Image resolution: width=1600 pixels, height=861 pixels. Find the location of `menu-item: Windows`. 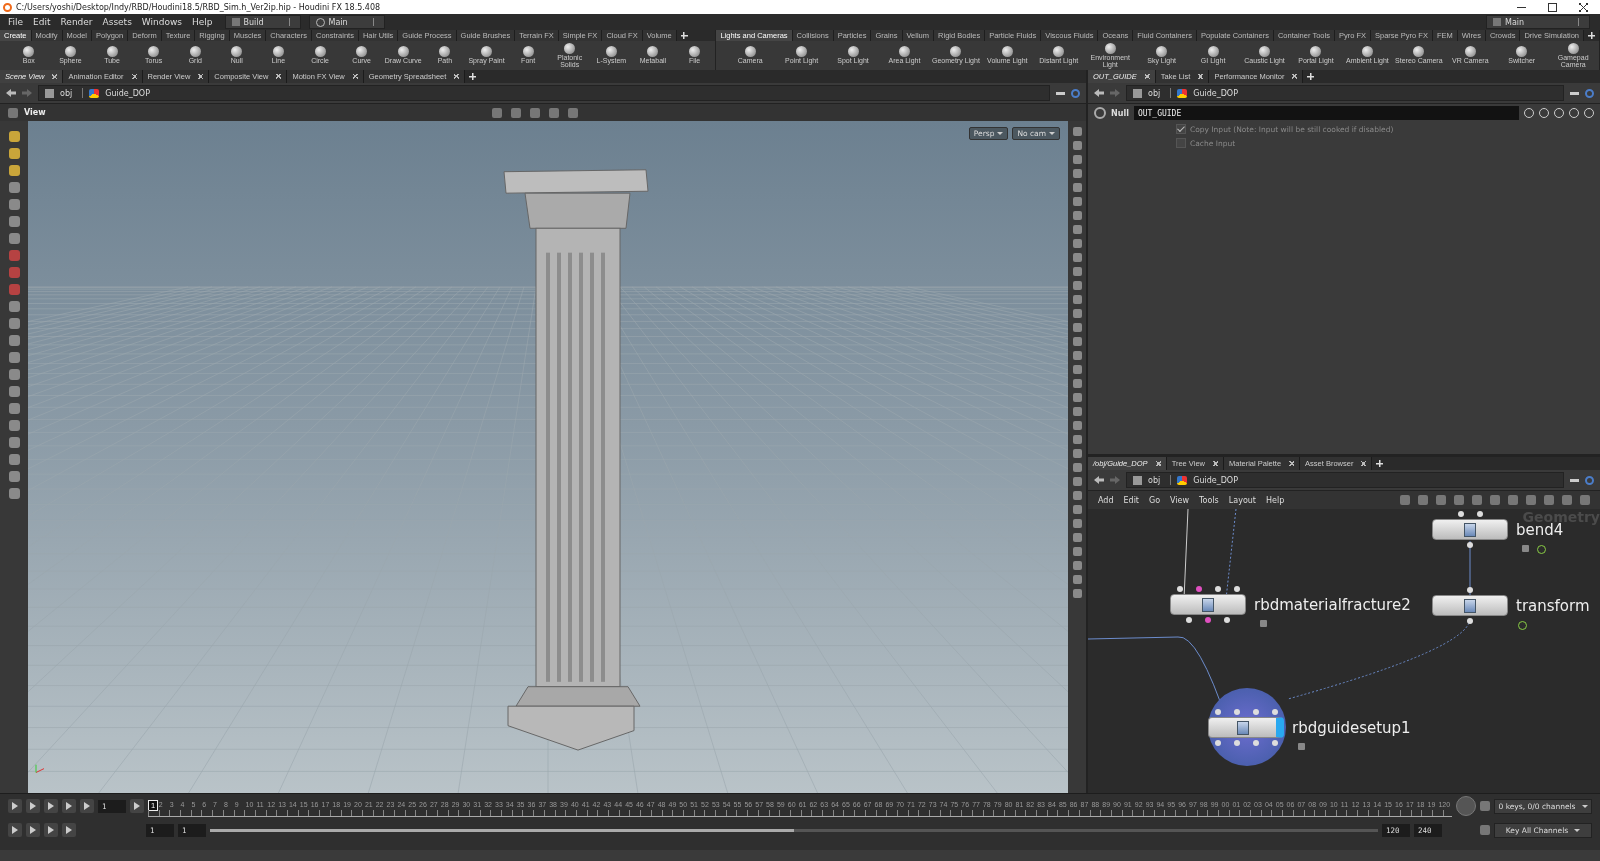

menu-item: Windows is located at coordinates (162, 22).